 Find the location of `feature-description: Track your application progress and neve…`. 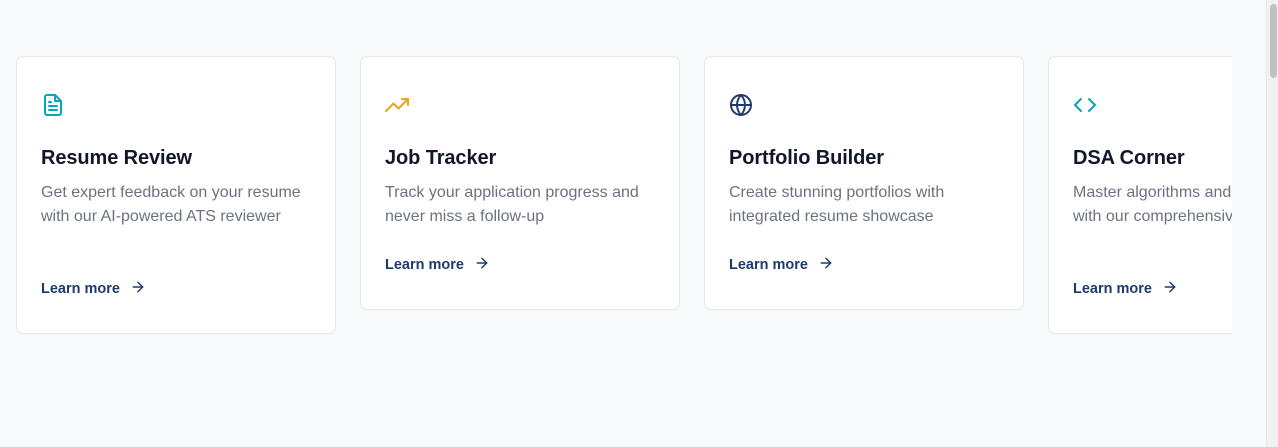

feature-description: Track your application progress and neve… is located at coordinates (512, 204).